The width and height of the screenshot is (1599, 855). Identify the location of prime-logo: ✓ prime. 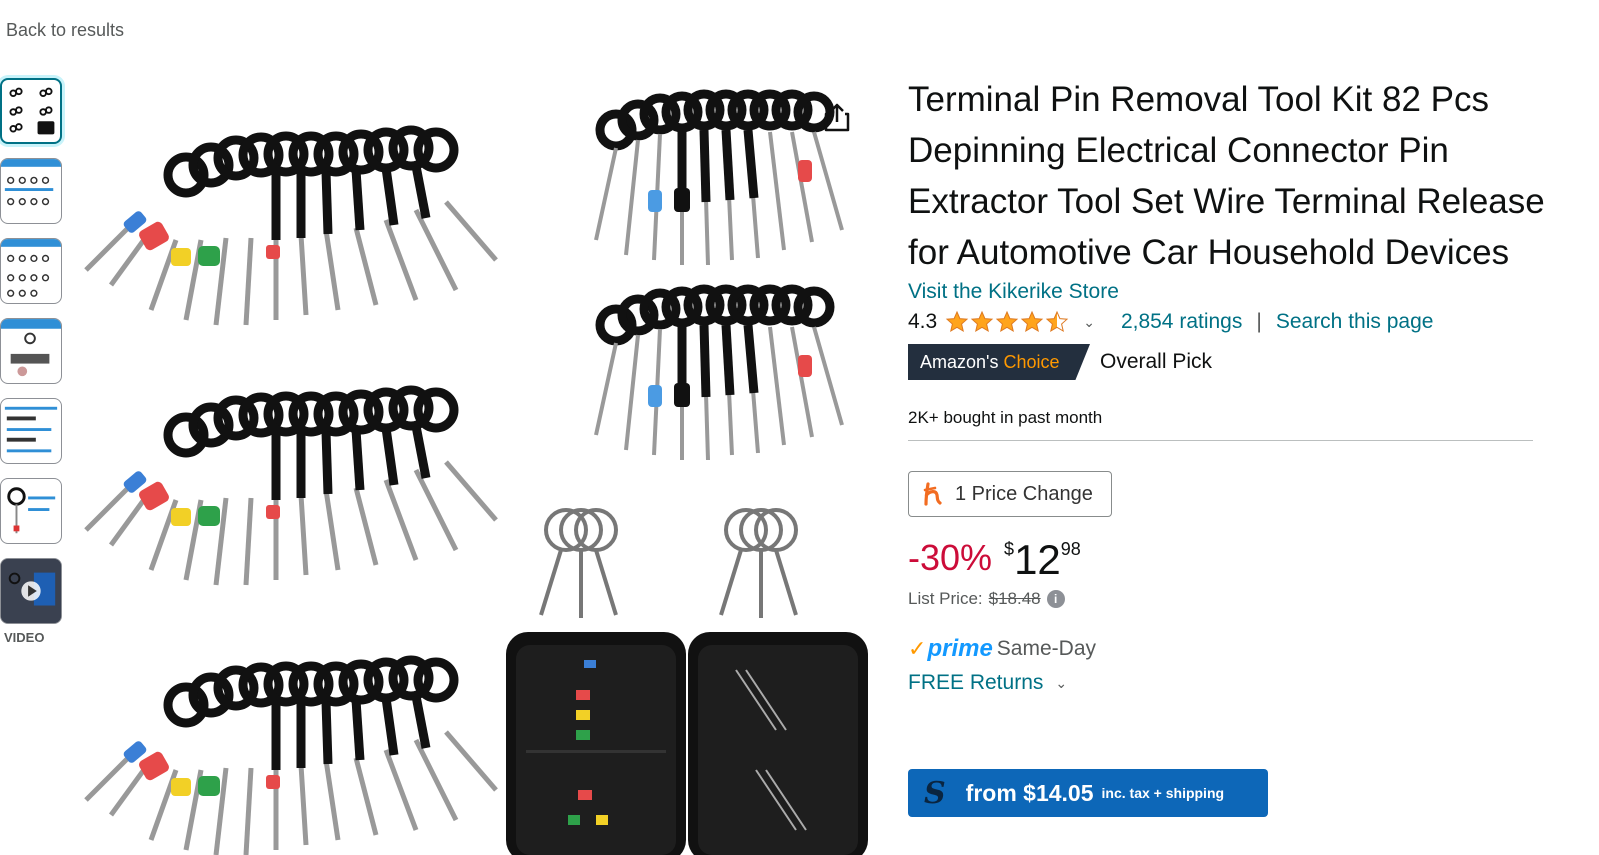
(950, 649).